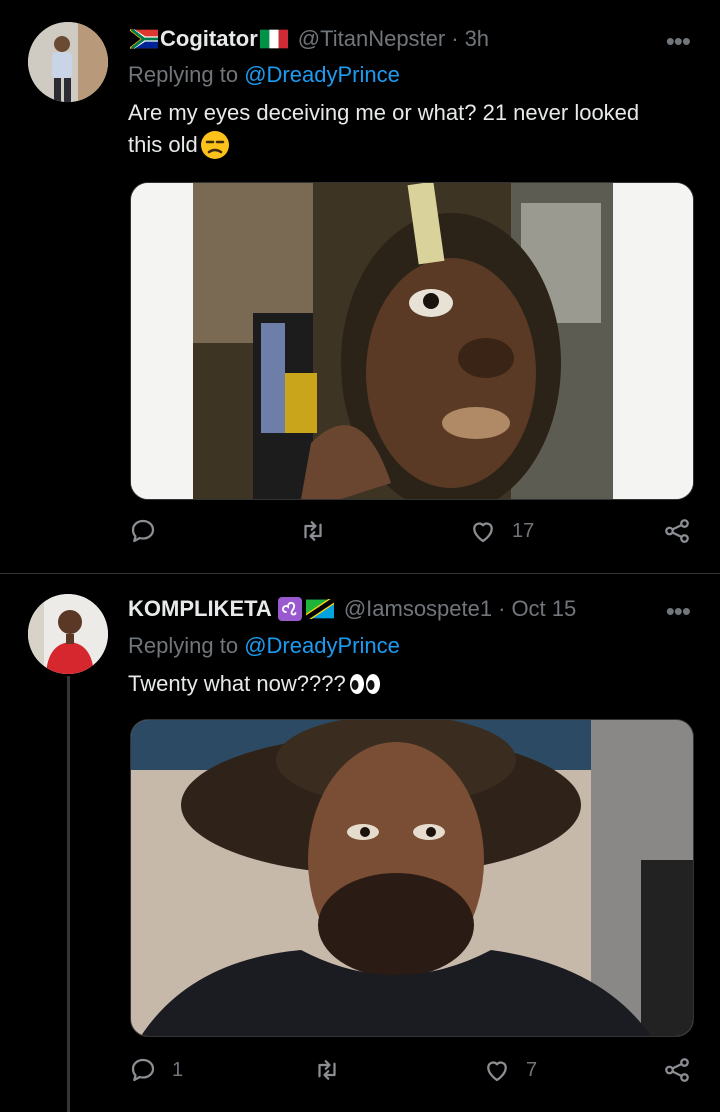 Image resolution: width=720 pixels, height=1112 pixels. I want to click on leo-zodiac-icon, so click(289, 609).